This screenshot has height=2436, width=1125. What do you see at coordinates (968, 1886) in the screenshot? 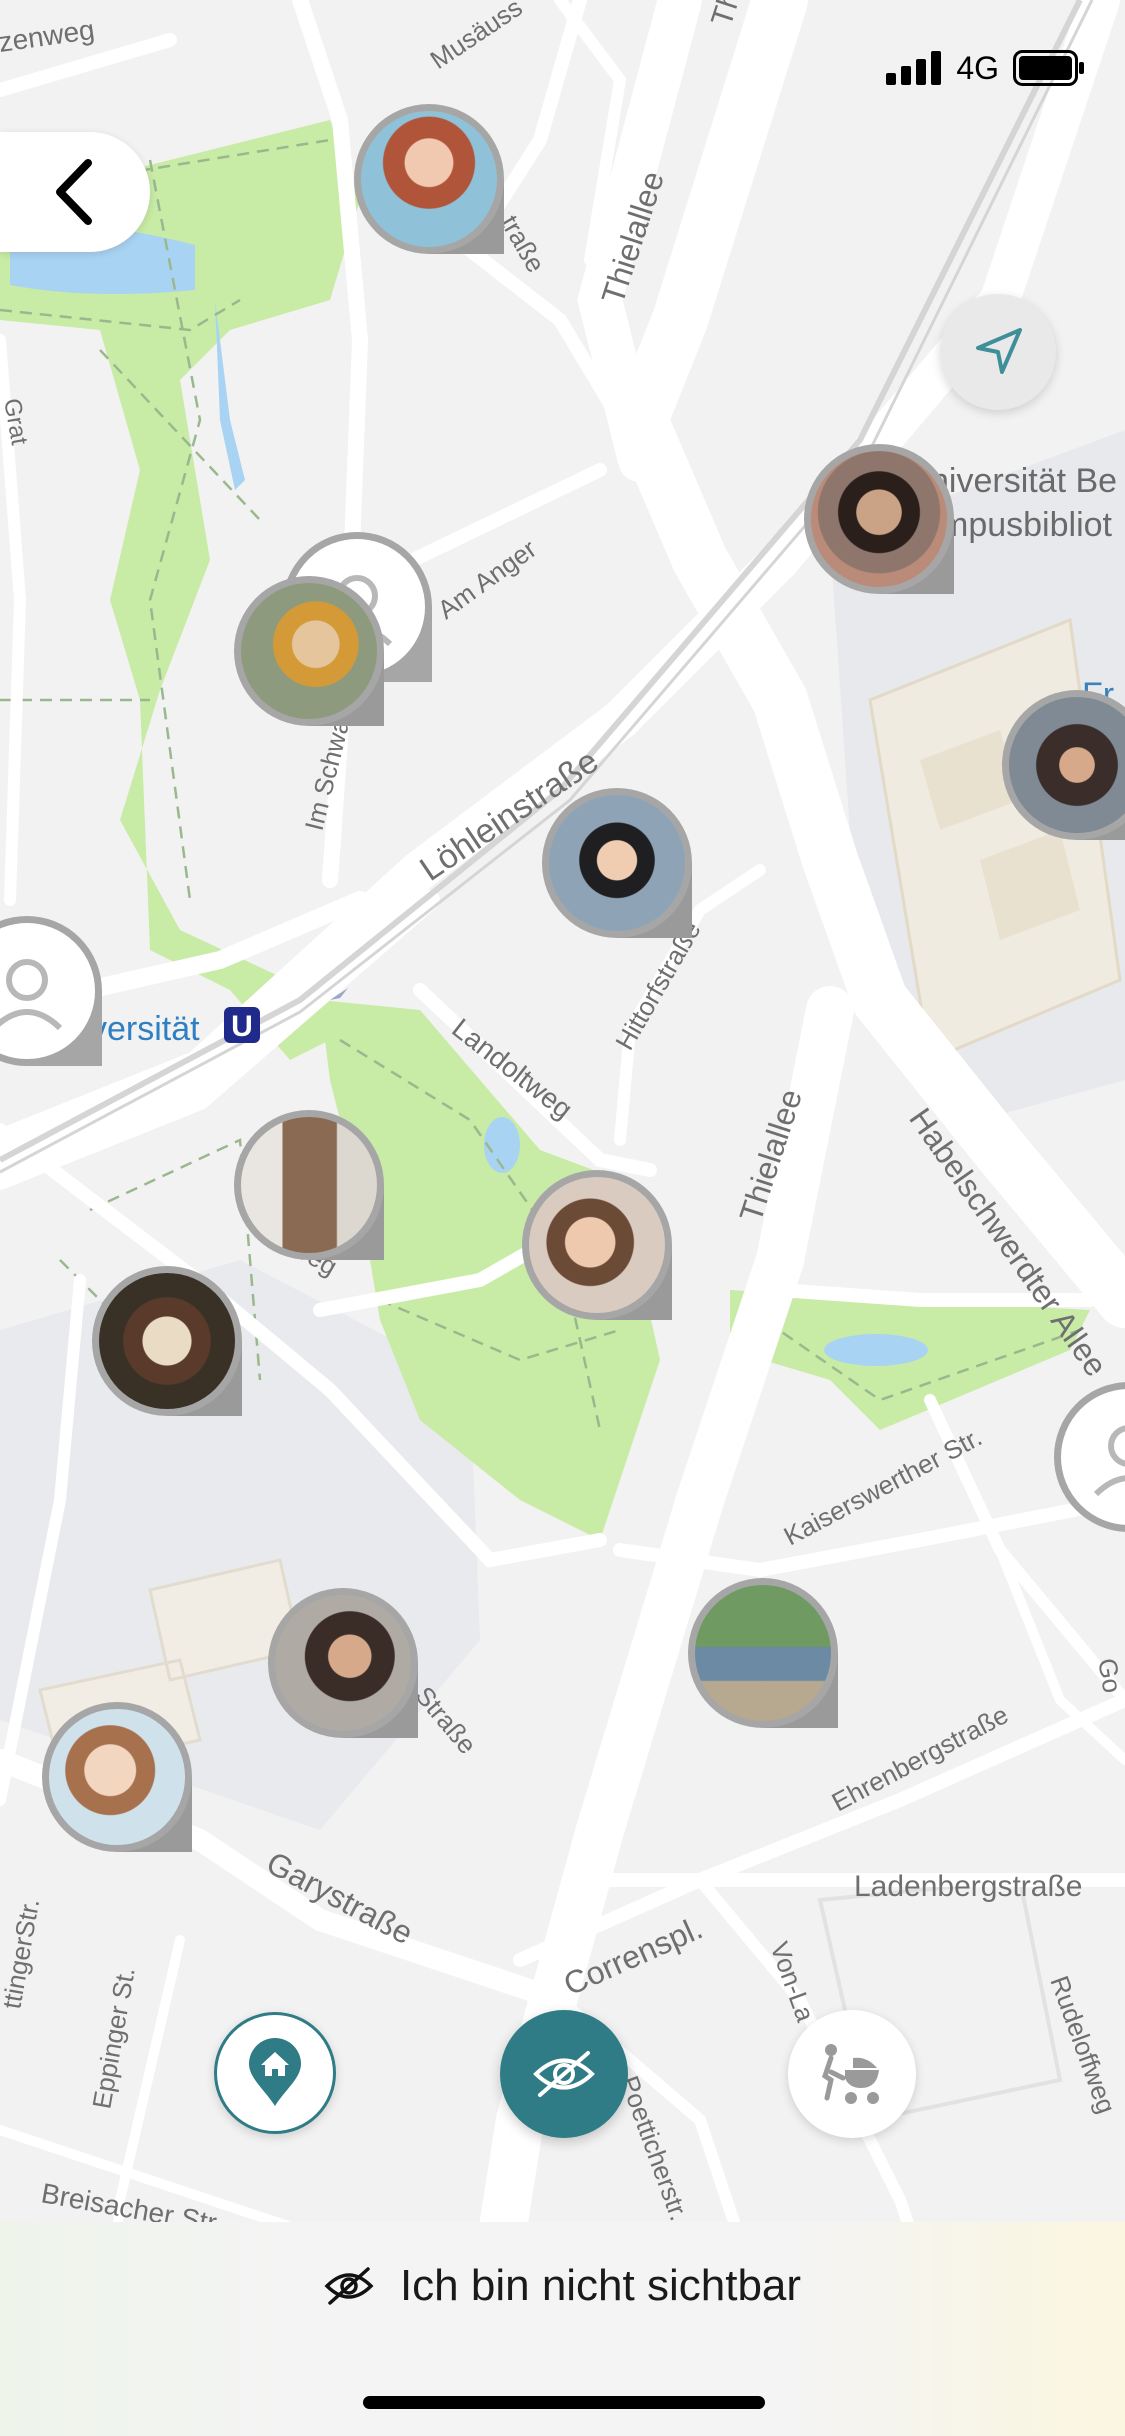
I see `map-label: Ladenbergstraße` at bounding box center [968, 1886].